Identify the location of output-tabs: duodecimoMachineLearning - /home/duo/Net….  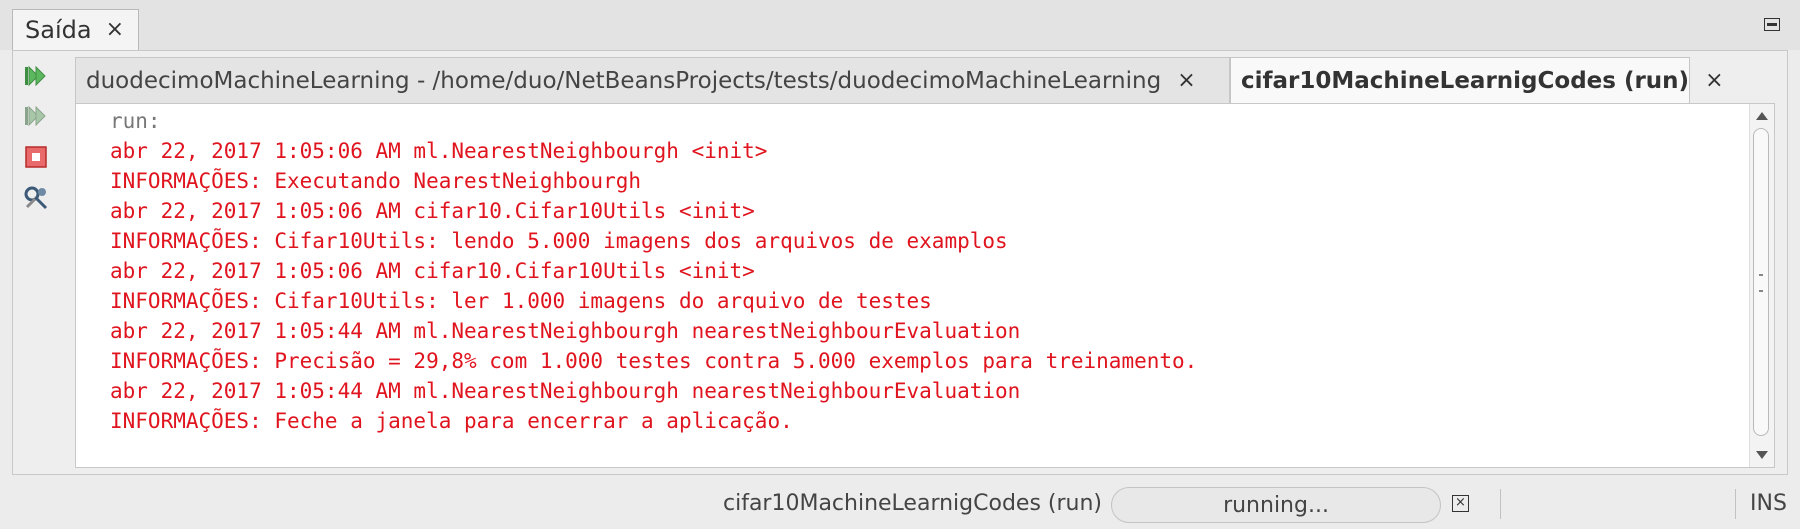
(926, 77).